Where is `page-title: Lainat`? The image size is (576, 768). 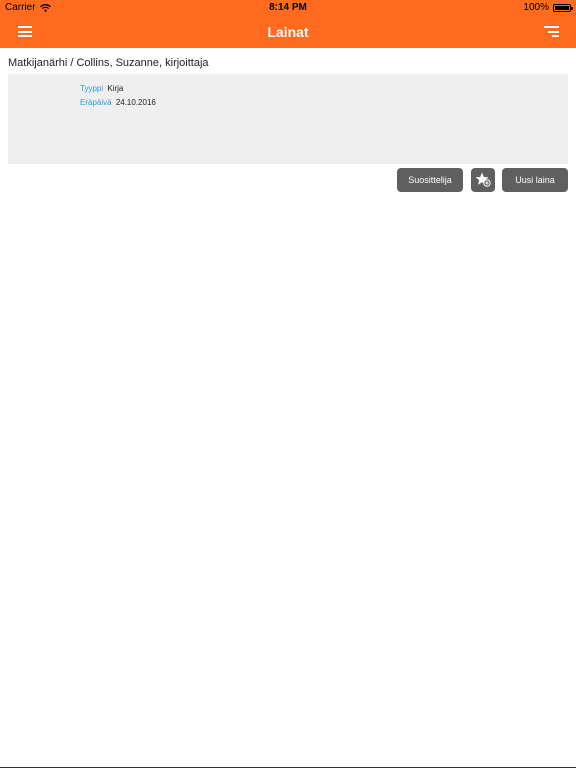 page-title: Lainat is located at coordinates (288, 32).